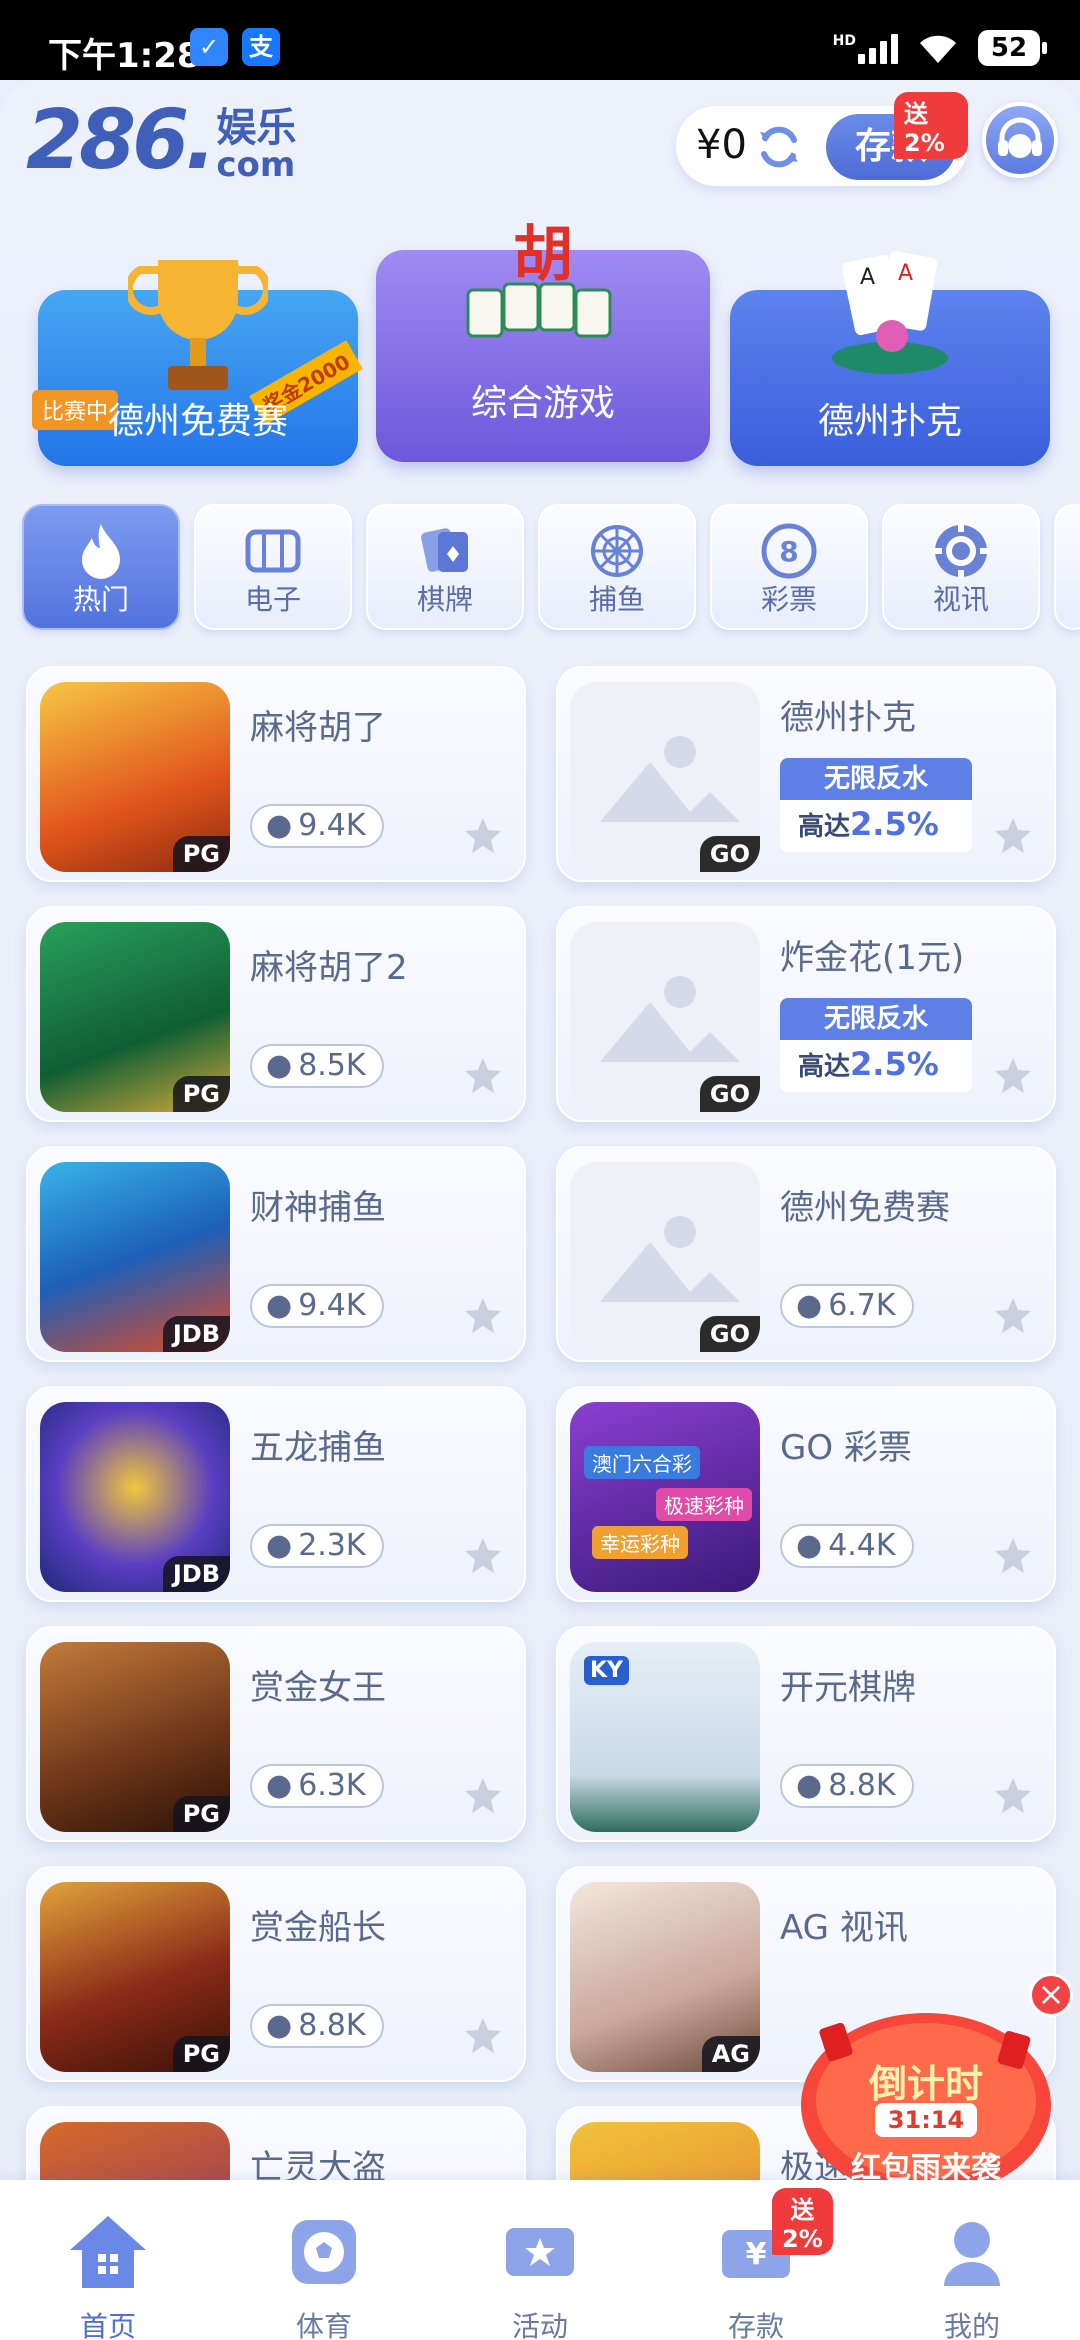  Describe the element at coordinates (540, 40) in the screenshot. I see `status-bar: 下午1:28 ✓ 支 HD 52` at that location.